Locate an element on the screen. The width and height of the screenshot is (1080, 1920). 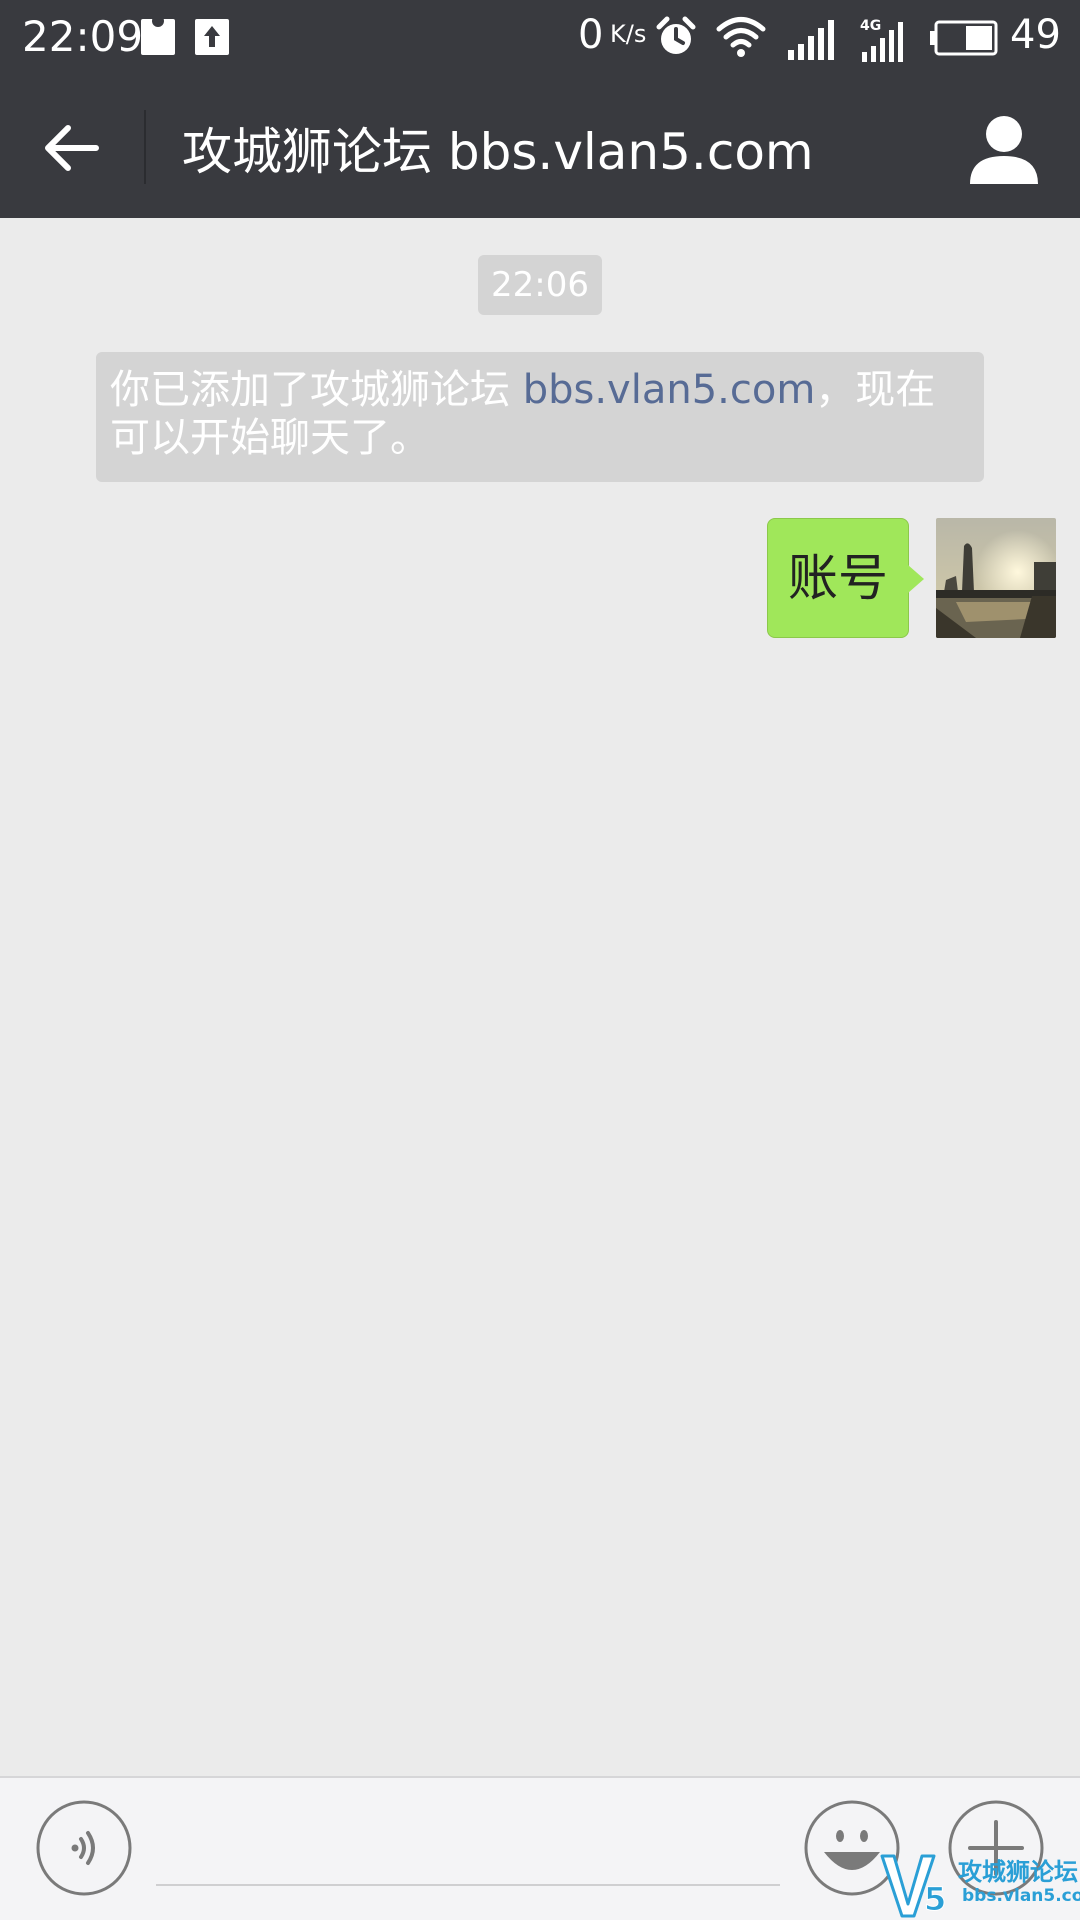
chat-title: 攻城狮论坛 bbs.vlan5.com is located at coordinates (498, 152).